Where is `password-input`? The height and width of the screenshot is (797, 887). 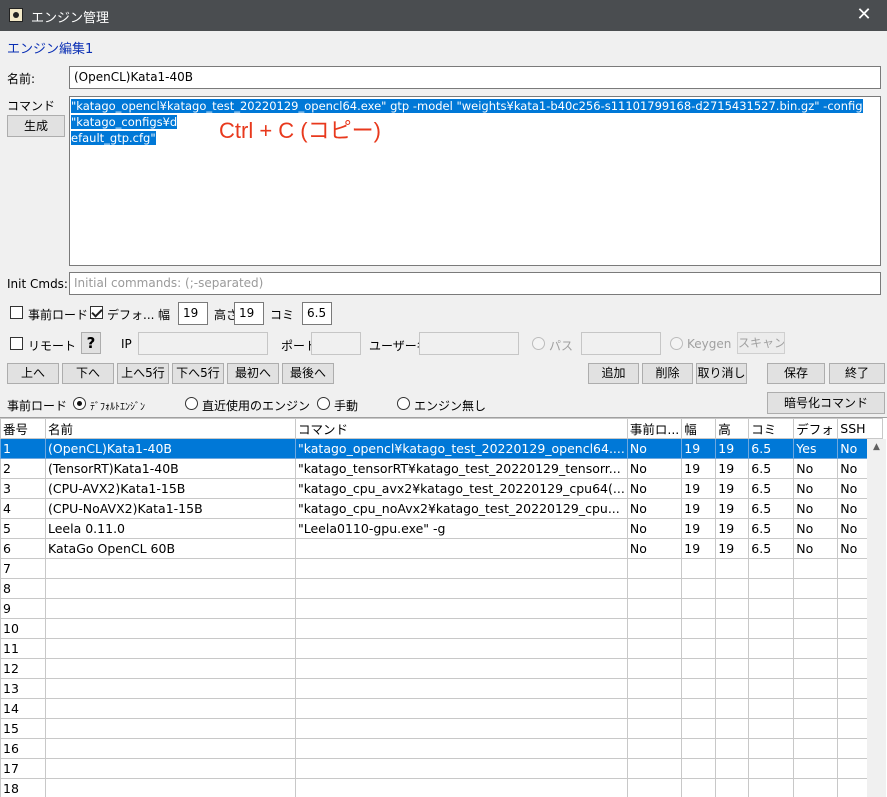
password-input is located at coordinates (621, 343).